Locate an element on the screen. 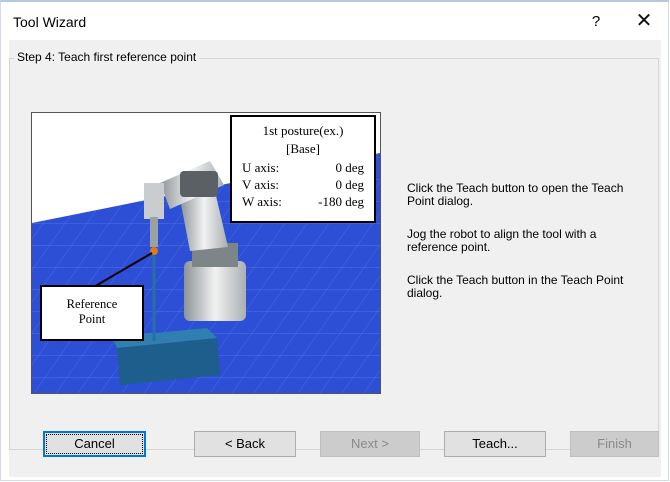 The width and height of the screenshot is (670, 482). reference-point-label: Reference Point is located at coordinates (92, 313).